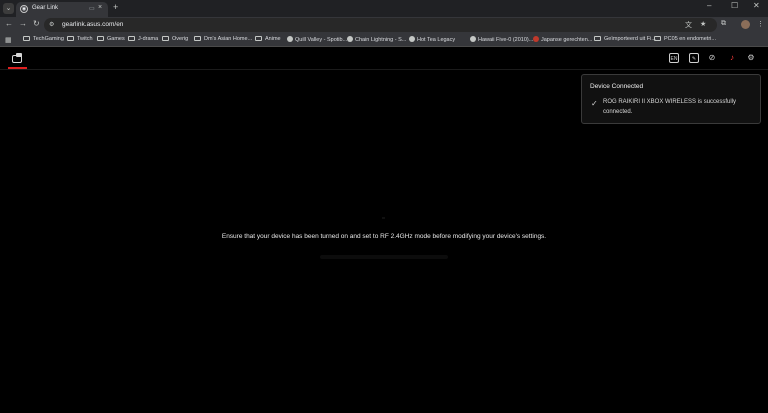 The image size is (768, 413). I want to click on chevron-down-icon: ⌄, so click(8, 8).